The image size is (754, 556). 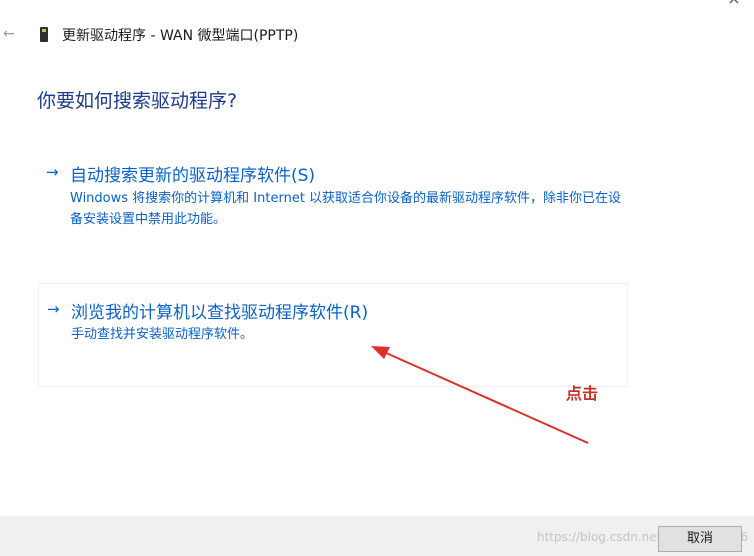 I want to click on cancel-button: 取消, so click(x=700, y=539).